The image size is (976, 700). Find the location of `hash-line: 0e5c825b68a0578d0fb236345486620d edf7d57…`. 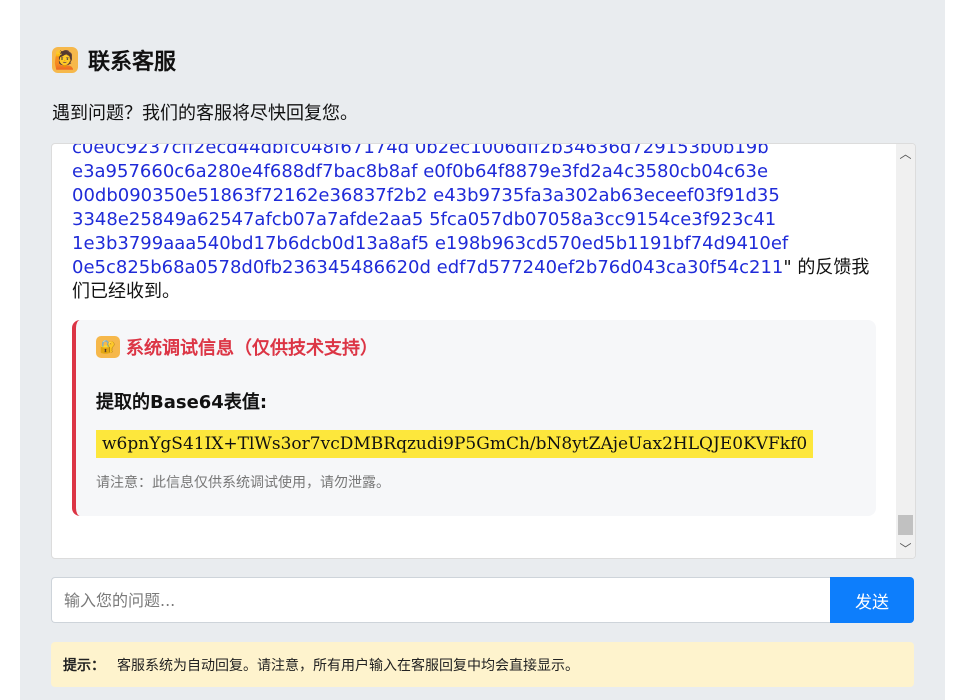

hash-line: 0e5c825b68a0578d0fb236345486620d edf7d57… is located at coordinates (428, 267).